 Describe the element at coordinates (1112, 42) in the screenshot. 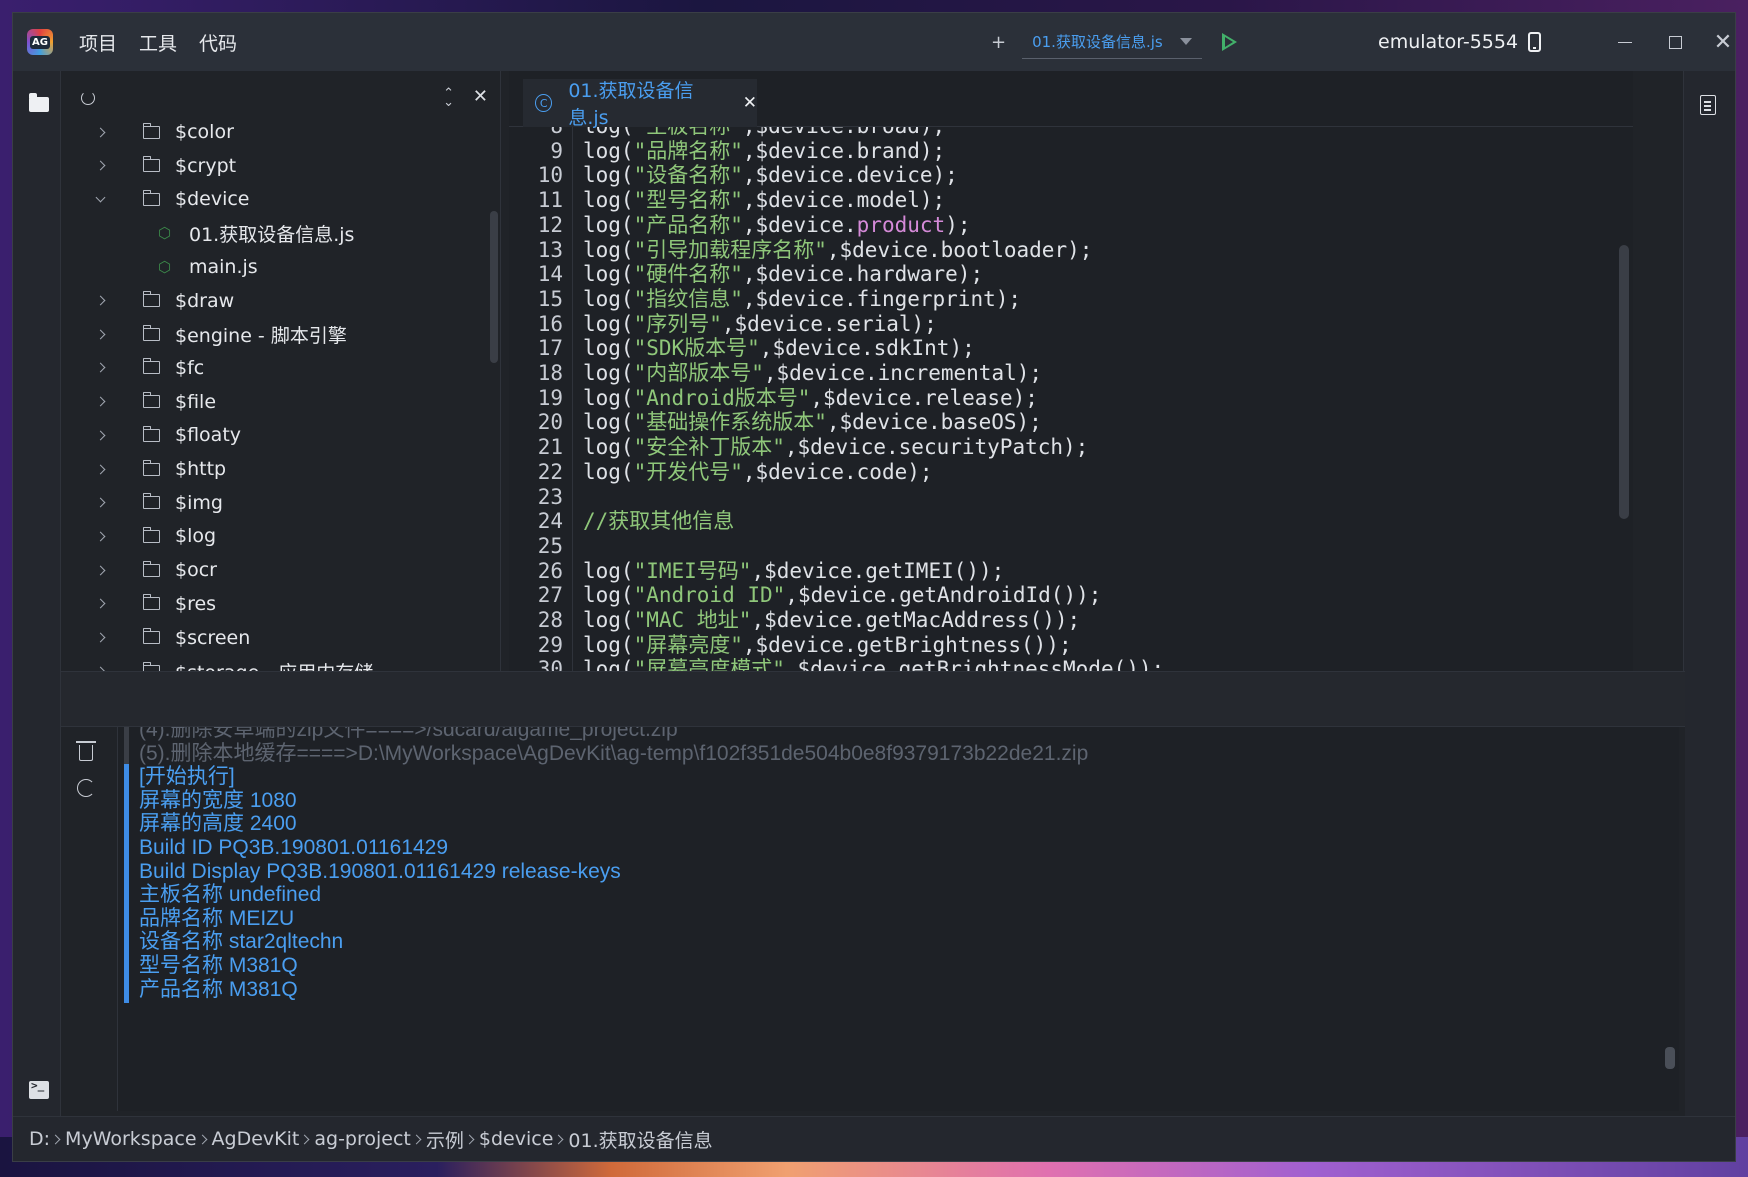

I see `run-target-select: 01.获取设备信息.js` at that location.